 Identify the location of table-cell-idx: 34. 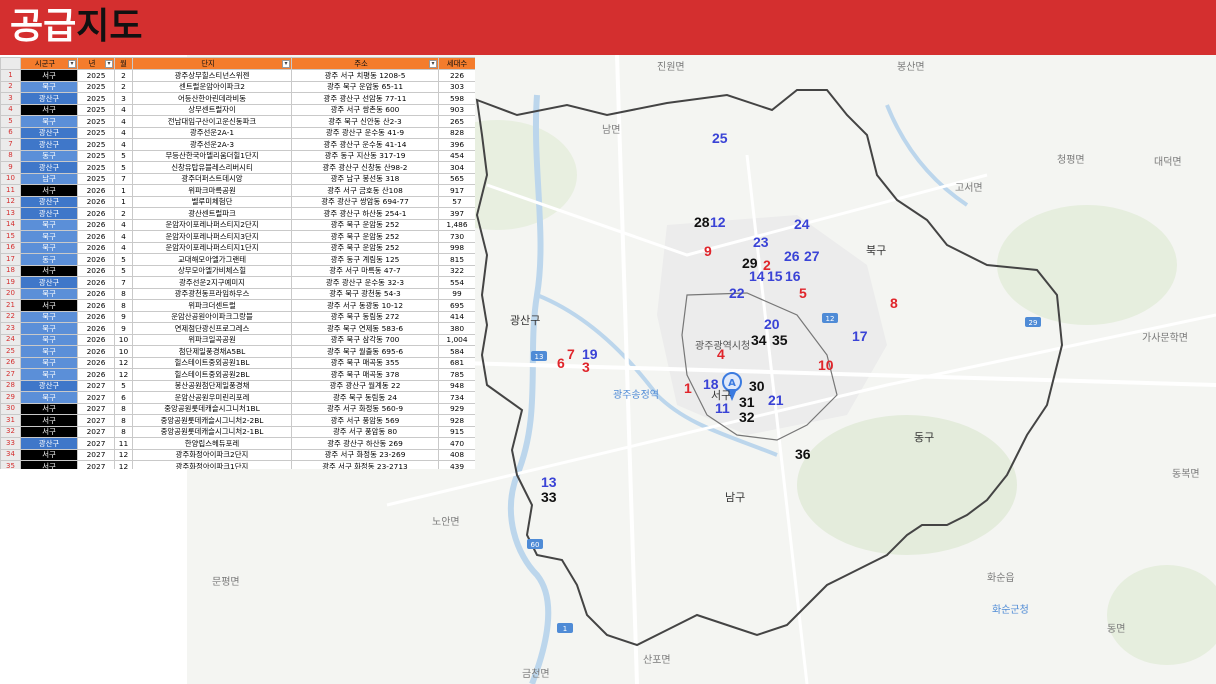
(10, 454).